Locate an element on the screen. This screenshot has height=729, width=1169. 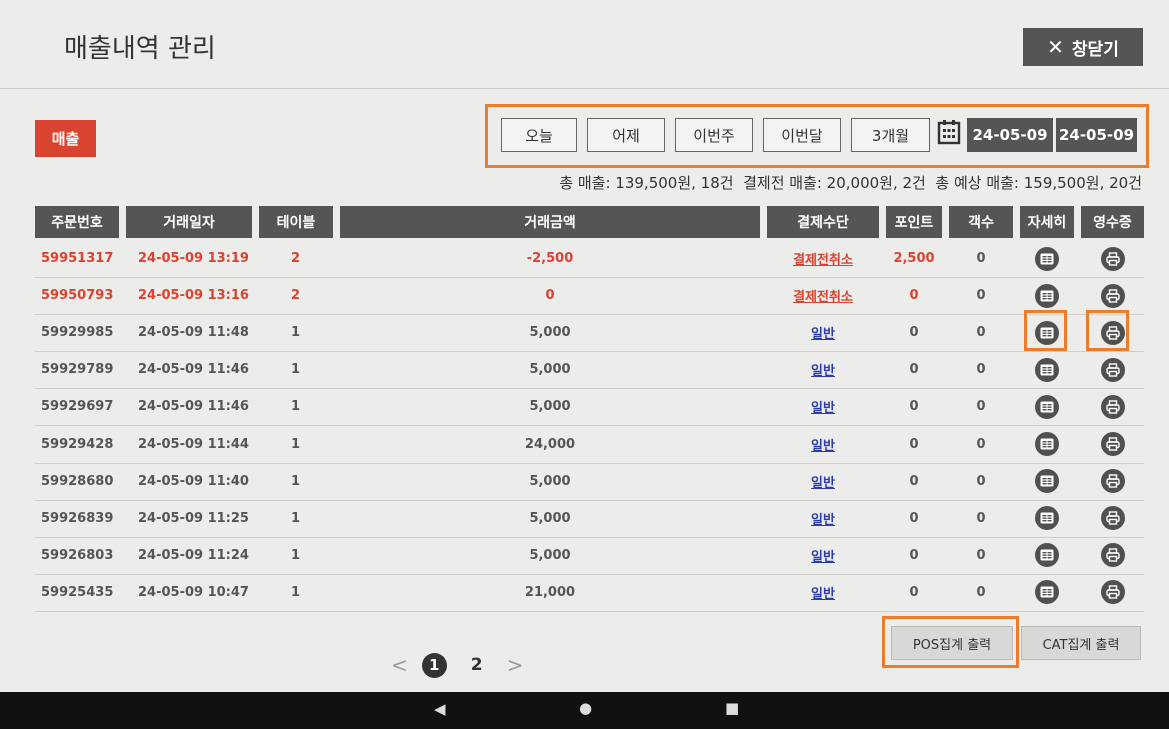
page-1-button: 1 is located at coordinates (434, 665).